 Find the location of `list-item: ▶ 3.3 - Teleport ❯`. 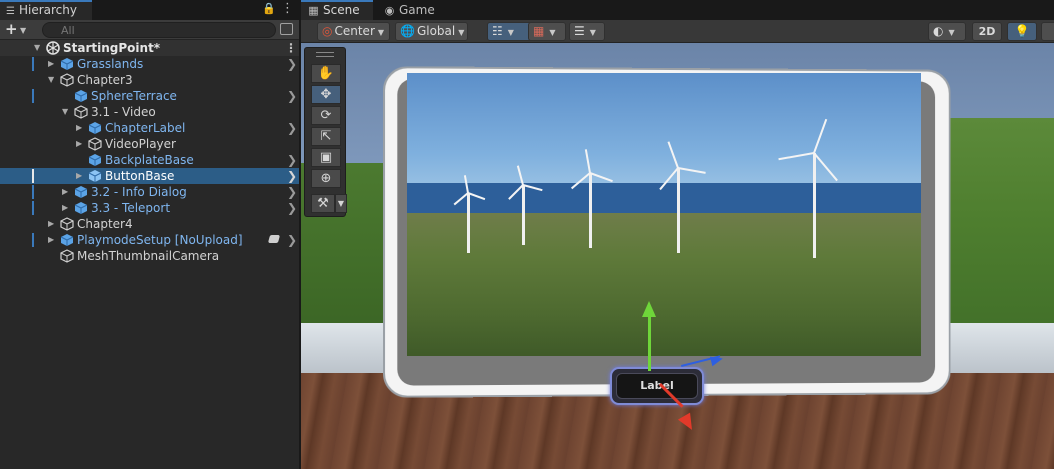

list-item: ▶ 3.3 - Teleport ❯ is located at coordinates (149, 208).